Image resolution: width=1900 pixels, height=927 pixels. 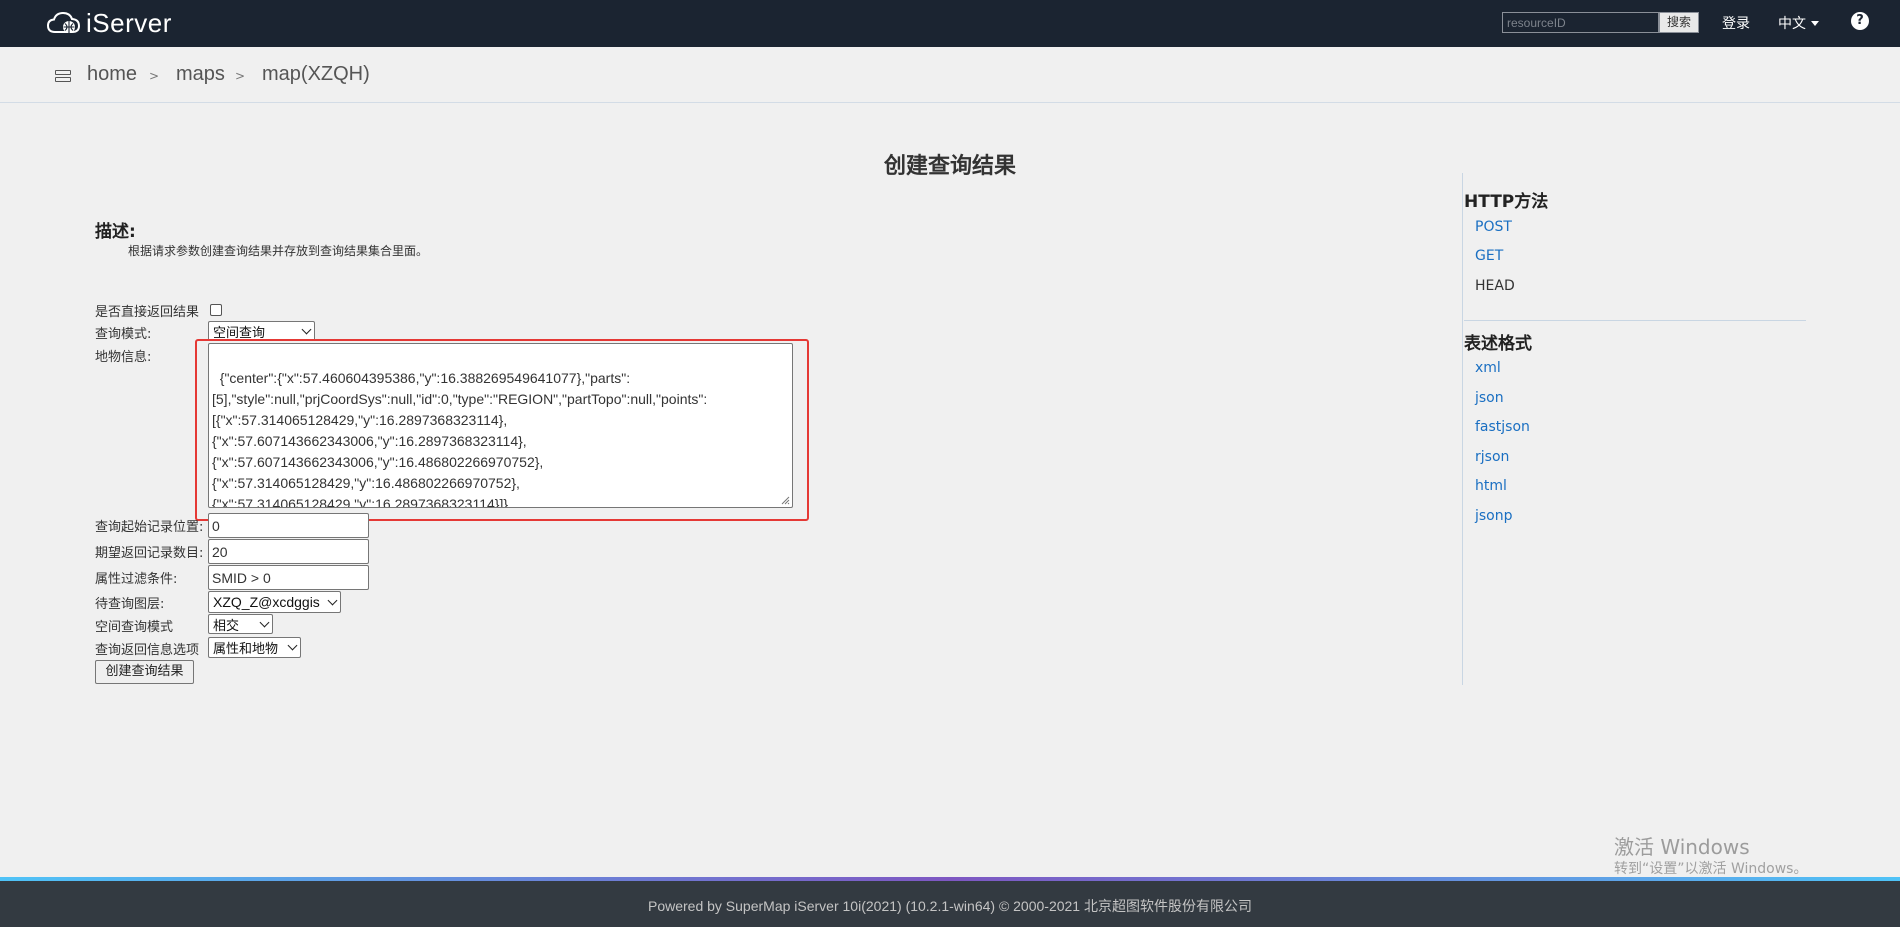 What do you see at coordinates (1491, 486) in the screenshot?
I see `format-html-link: html` at bounding box center [1491, 486].